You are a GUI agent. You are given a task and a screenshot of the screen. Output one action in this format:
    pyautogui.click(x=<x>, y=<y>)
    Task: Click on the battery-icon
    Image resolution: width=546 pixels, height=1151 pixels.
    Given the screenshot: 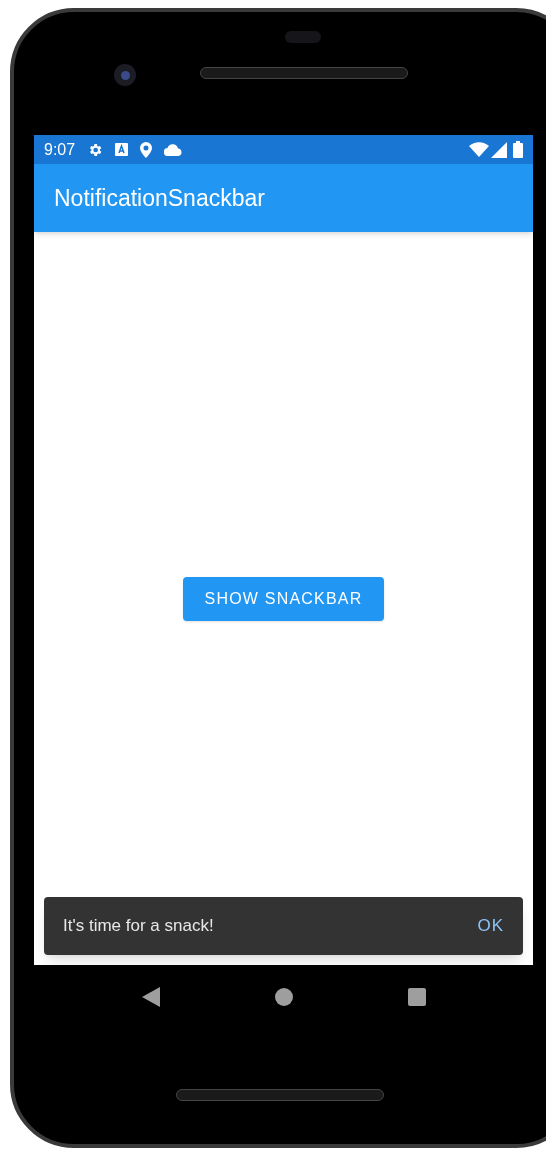 What is the action you would take?
    pyautogui.click(x=518, y=149)
    